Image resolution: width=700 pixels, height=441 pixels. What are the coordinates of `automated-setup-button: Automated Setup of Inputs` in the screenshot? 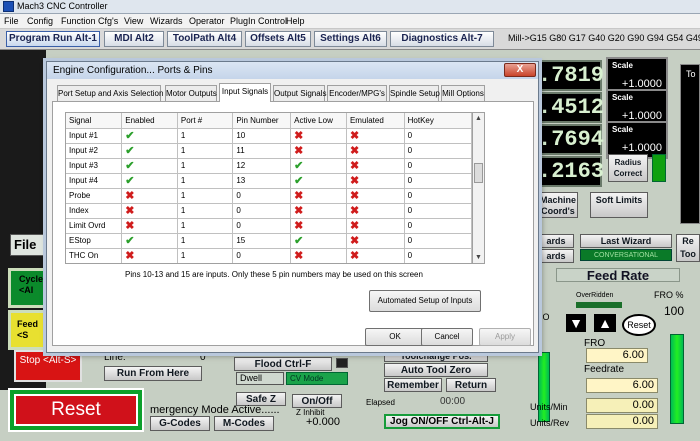 It's located at (425, 301).